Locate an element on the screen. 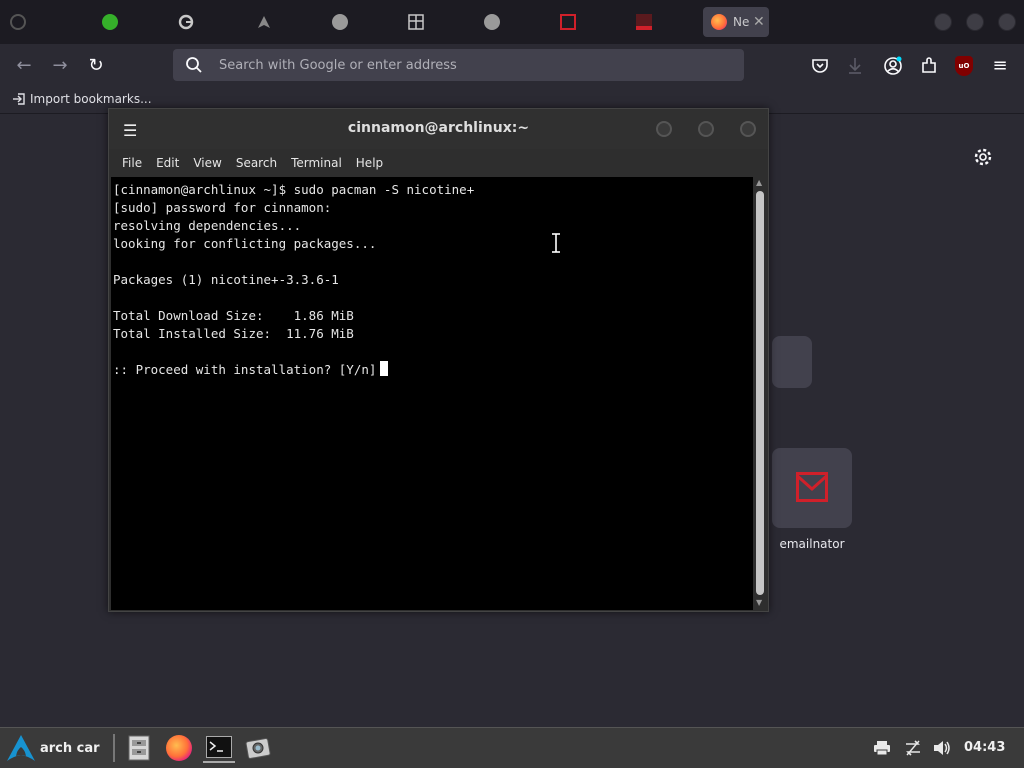 This screenshot has width=1024, height=768. import-icon is located at coordinates (19, 99).